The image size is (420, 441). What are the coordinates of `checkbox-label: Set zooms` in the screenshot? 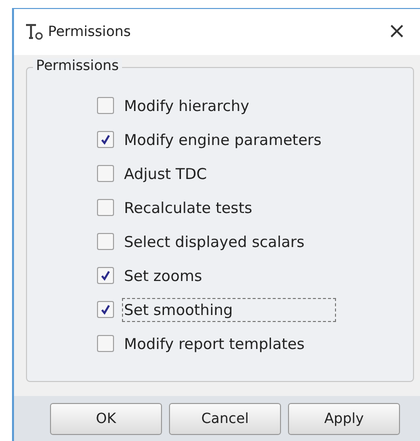 It's located at (163, 276).